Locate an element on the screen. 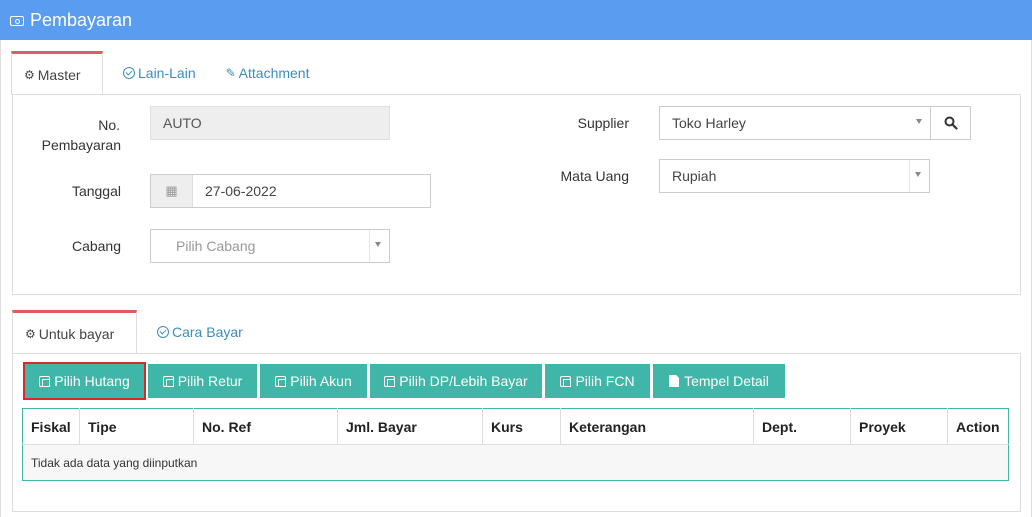  pilih-akun-button: Pilih Akun is located at coordinates (313, 381).